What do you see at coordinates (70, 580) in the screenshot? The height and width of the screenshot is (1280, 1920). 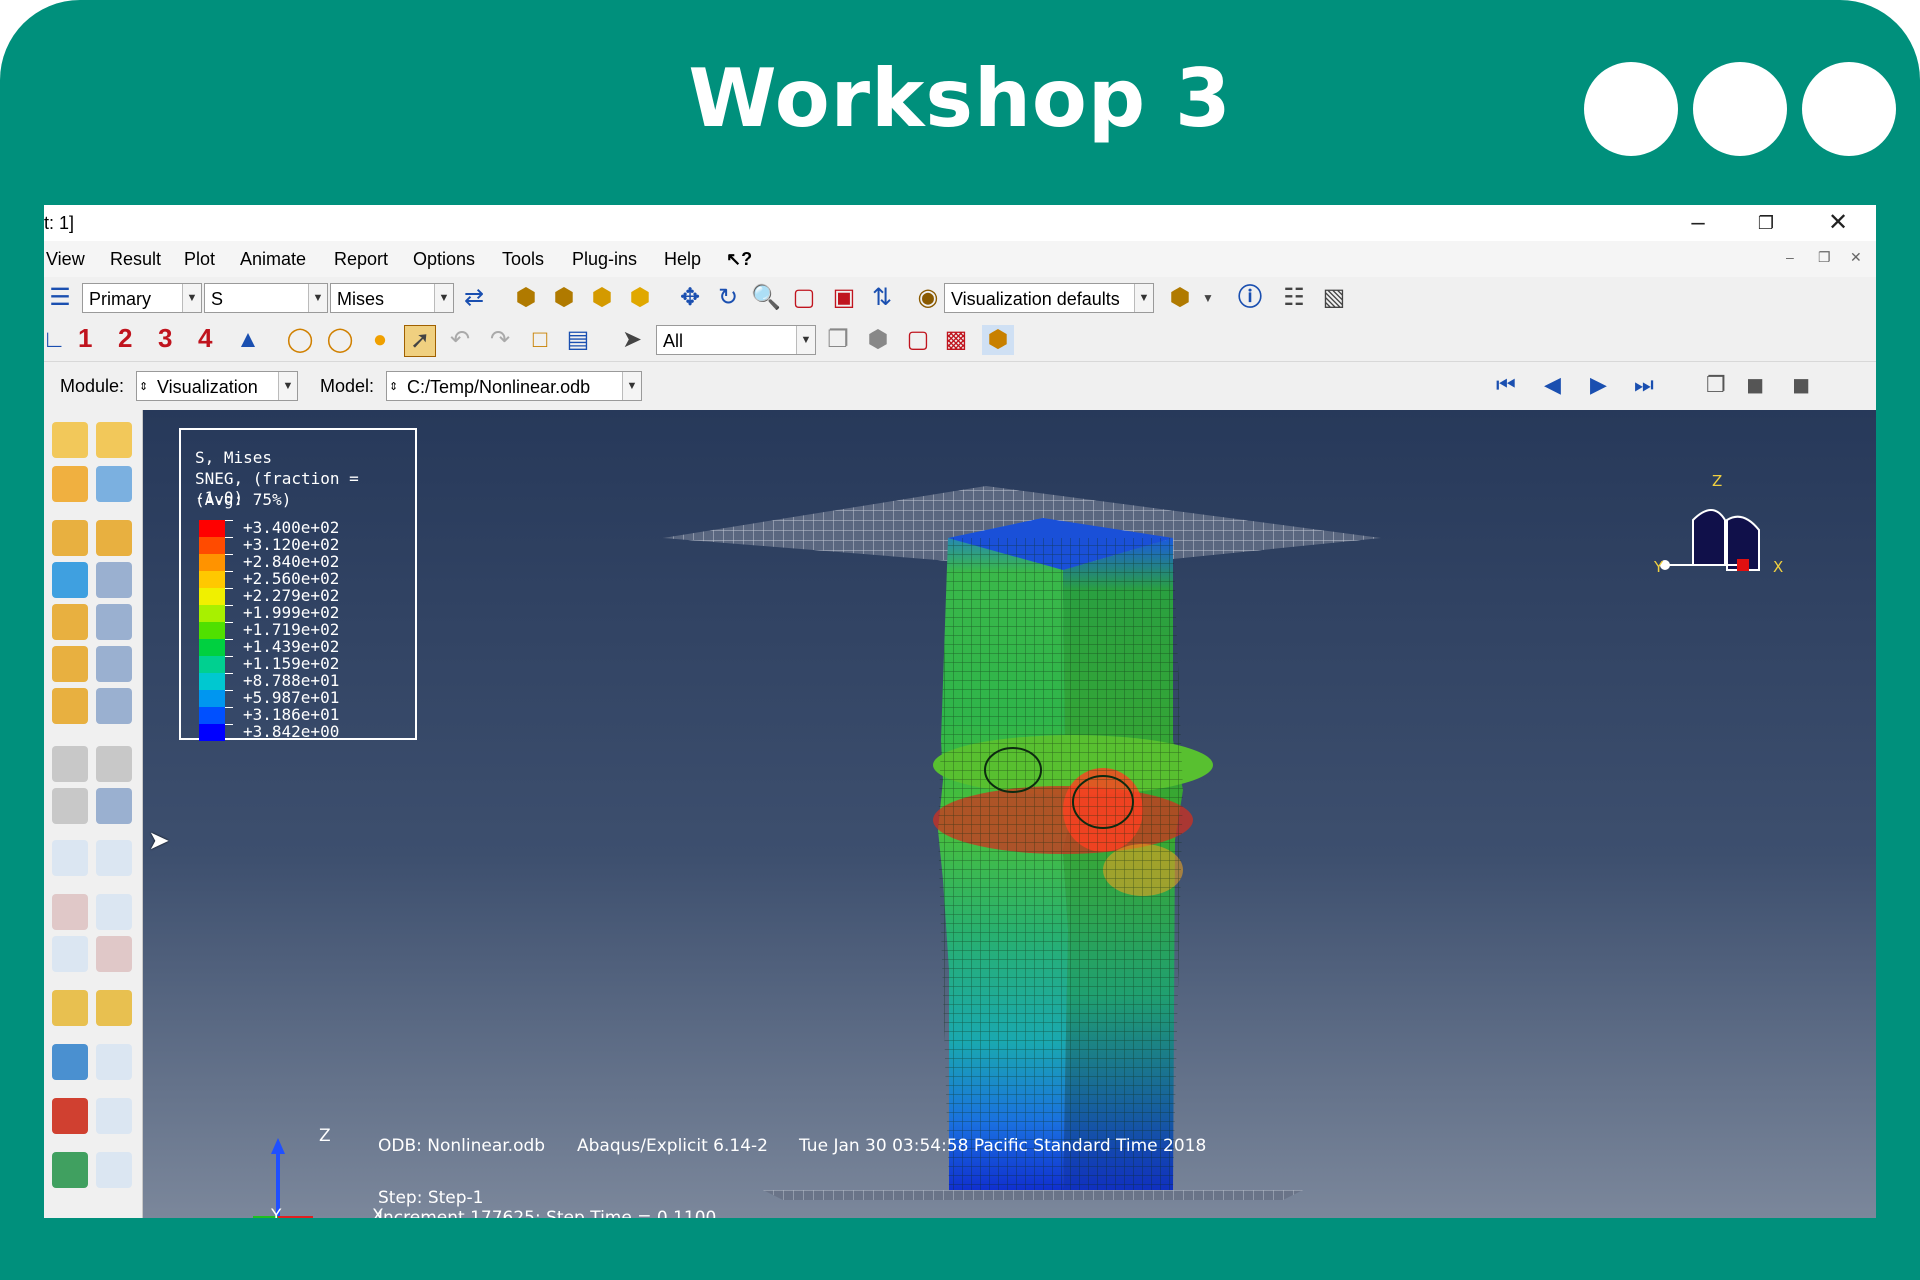 I see `contour-active-icon` at bounding box center [70, 580].